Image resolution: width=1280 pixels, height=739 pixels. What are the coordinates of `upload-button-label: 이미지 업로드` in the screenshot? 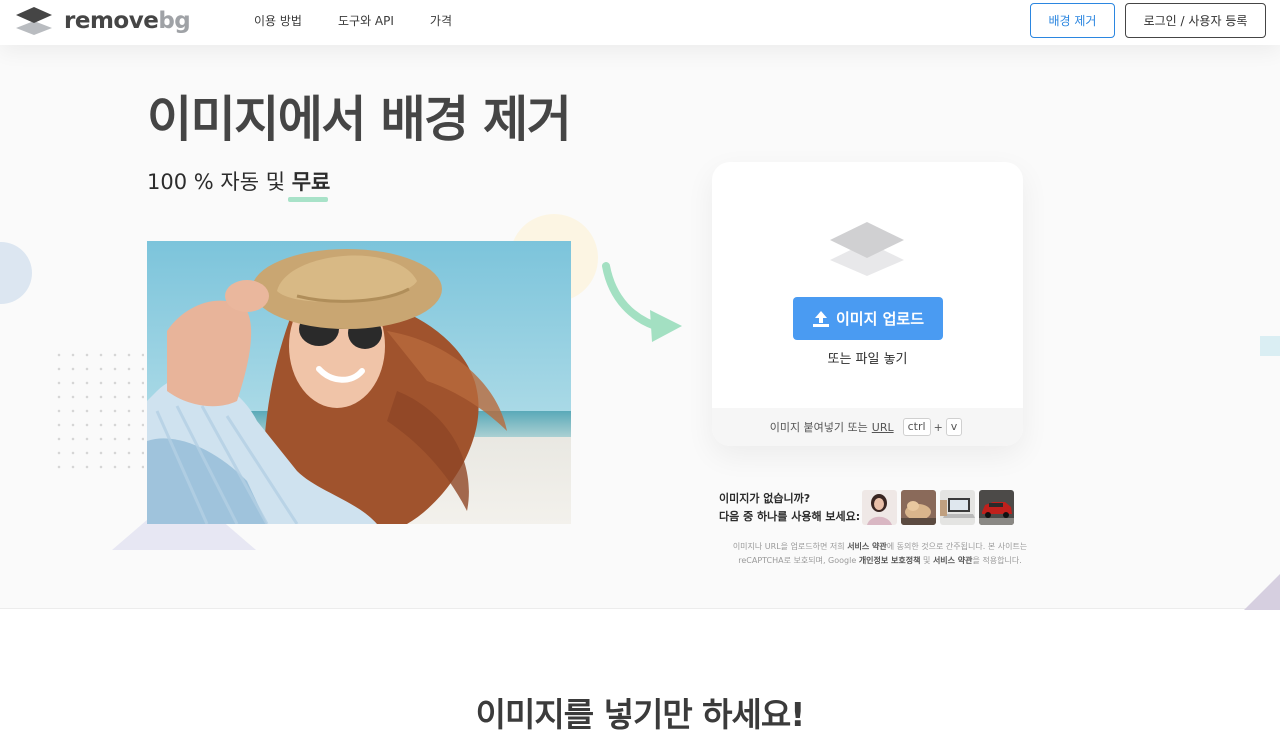 It's located at (880, 319).